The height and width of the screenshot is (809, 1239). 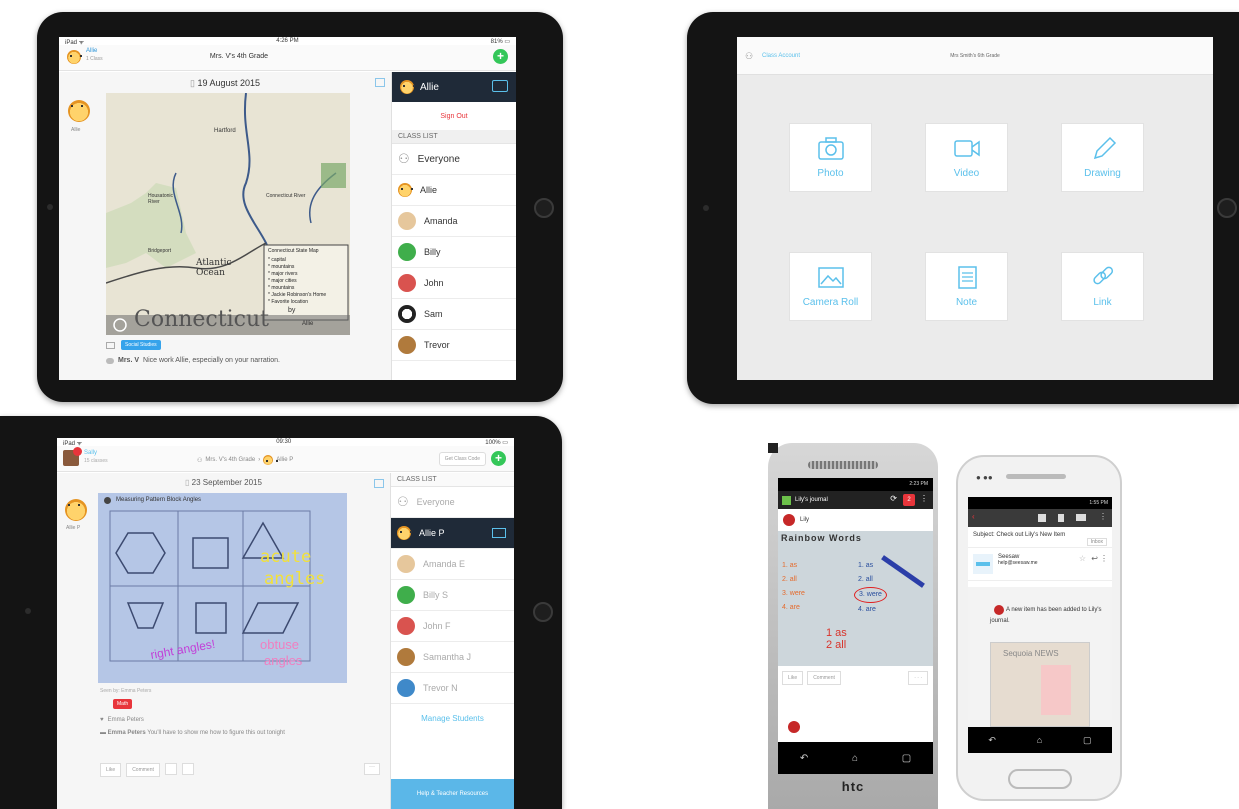 I want to click on clock: 2:23 PM, so click(x=918, y=484).